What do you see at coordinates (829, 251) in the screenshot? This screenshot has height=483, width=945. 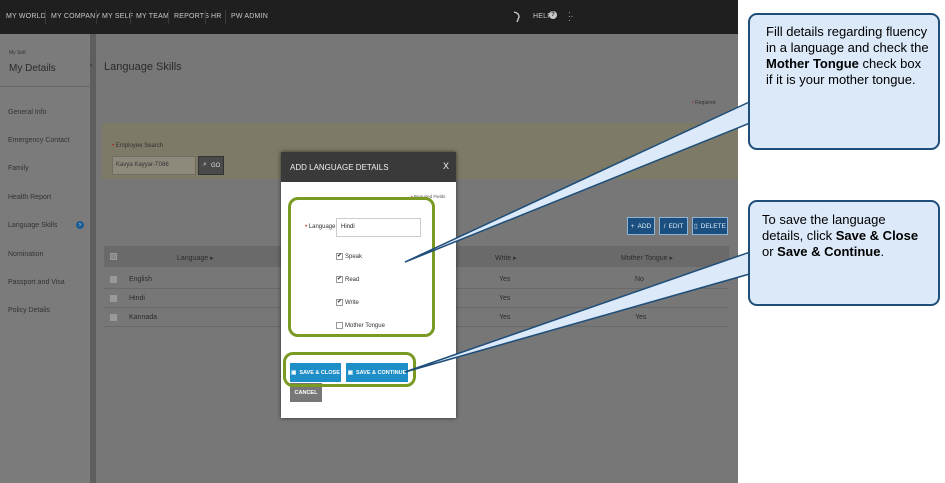 I see `save-callout-bold-2: Save & Continue` at bounding box center [829, 251].